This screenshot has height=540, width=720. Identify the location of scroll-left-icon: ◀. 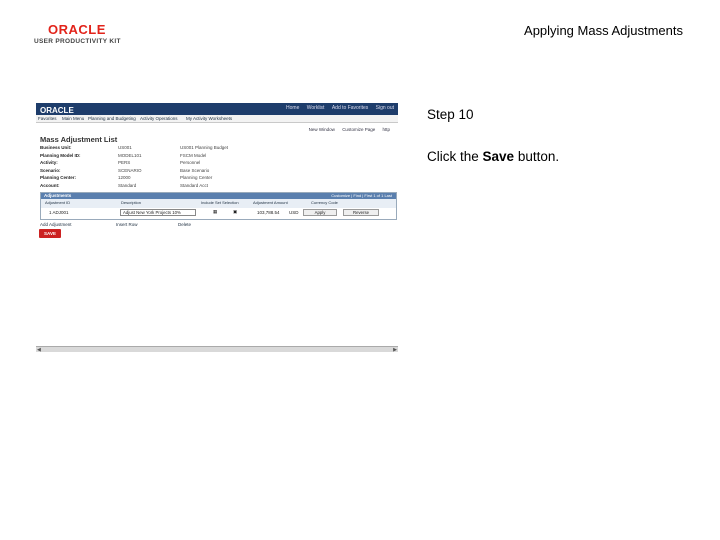
(39, 350).